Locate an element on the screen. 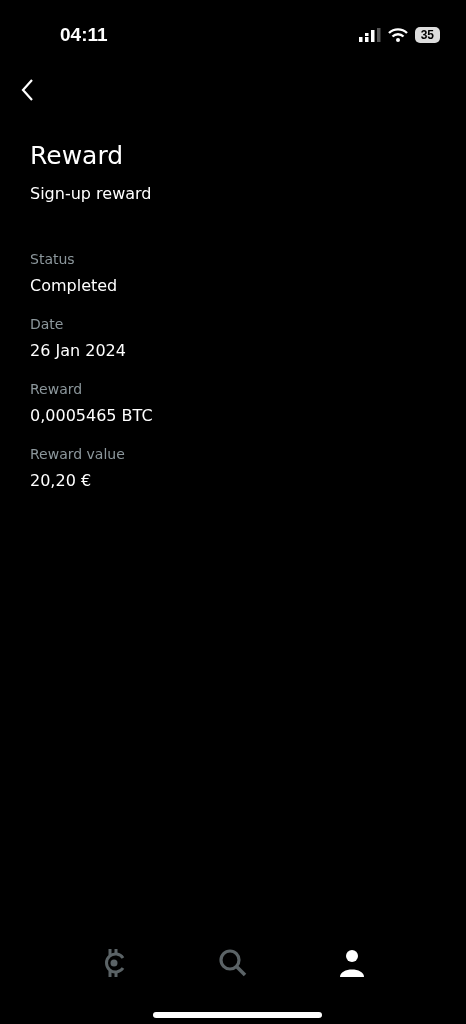 The height and width of the screenshot is (1024, 466). wifi-icon is located at coordinates (397, 35).